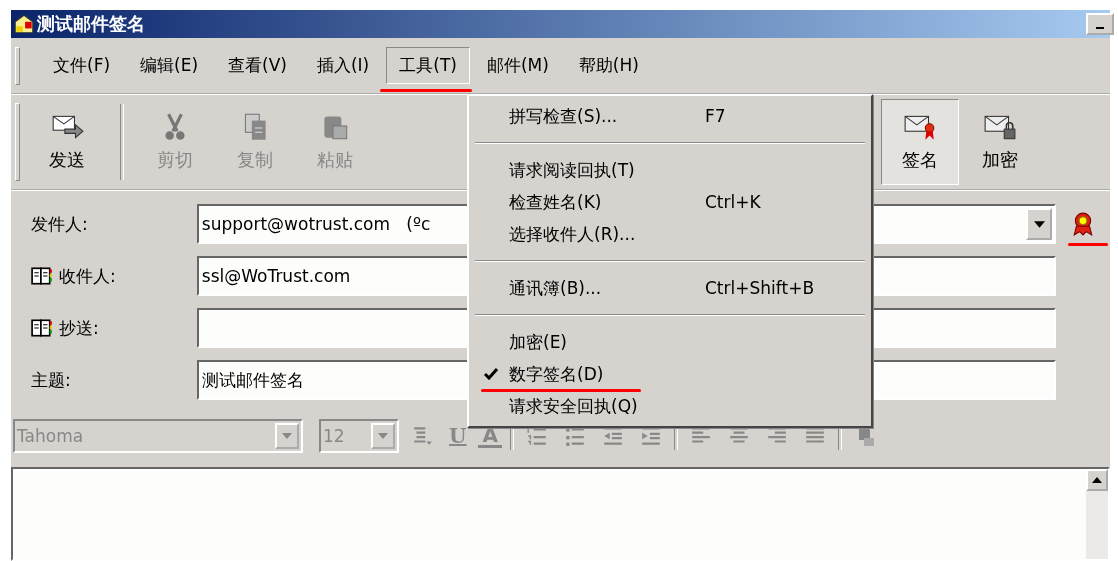  What do you see at coordinates (572, 170) in the screenshot?
I see `menu-item-label: 请求阅读回执(T)` at bounding box center [572, 170].